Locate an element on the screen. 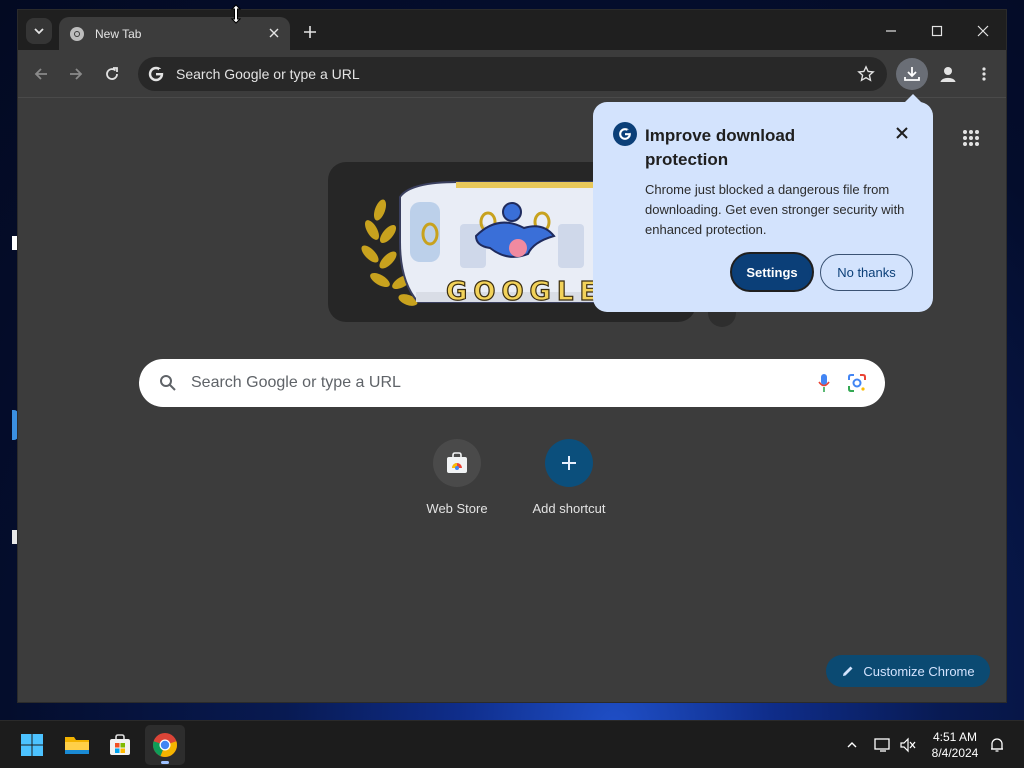 This screenshot has height=768, width=1024. forward-button is located at coordinates (76, 74).